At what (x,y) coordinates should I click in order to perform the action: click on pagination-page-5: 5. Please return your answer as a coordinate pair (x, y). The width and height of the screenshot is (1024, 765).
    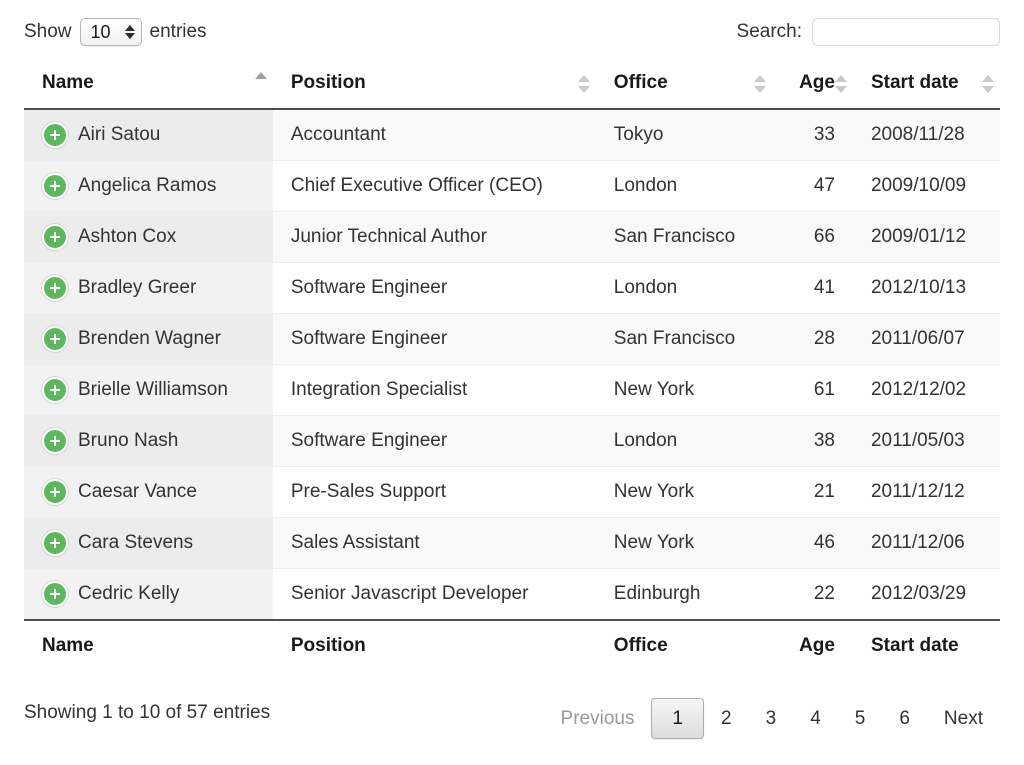
    Looking at the image, I should click on (860, 718).